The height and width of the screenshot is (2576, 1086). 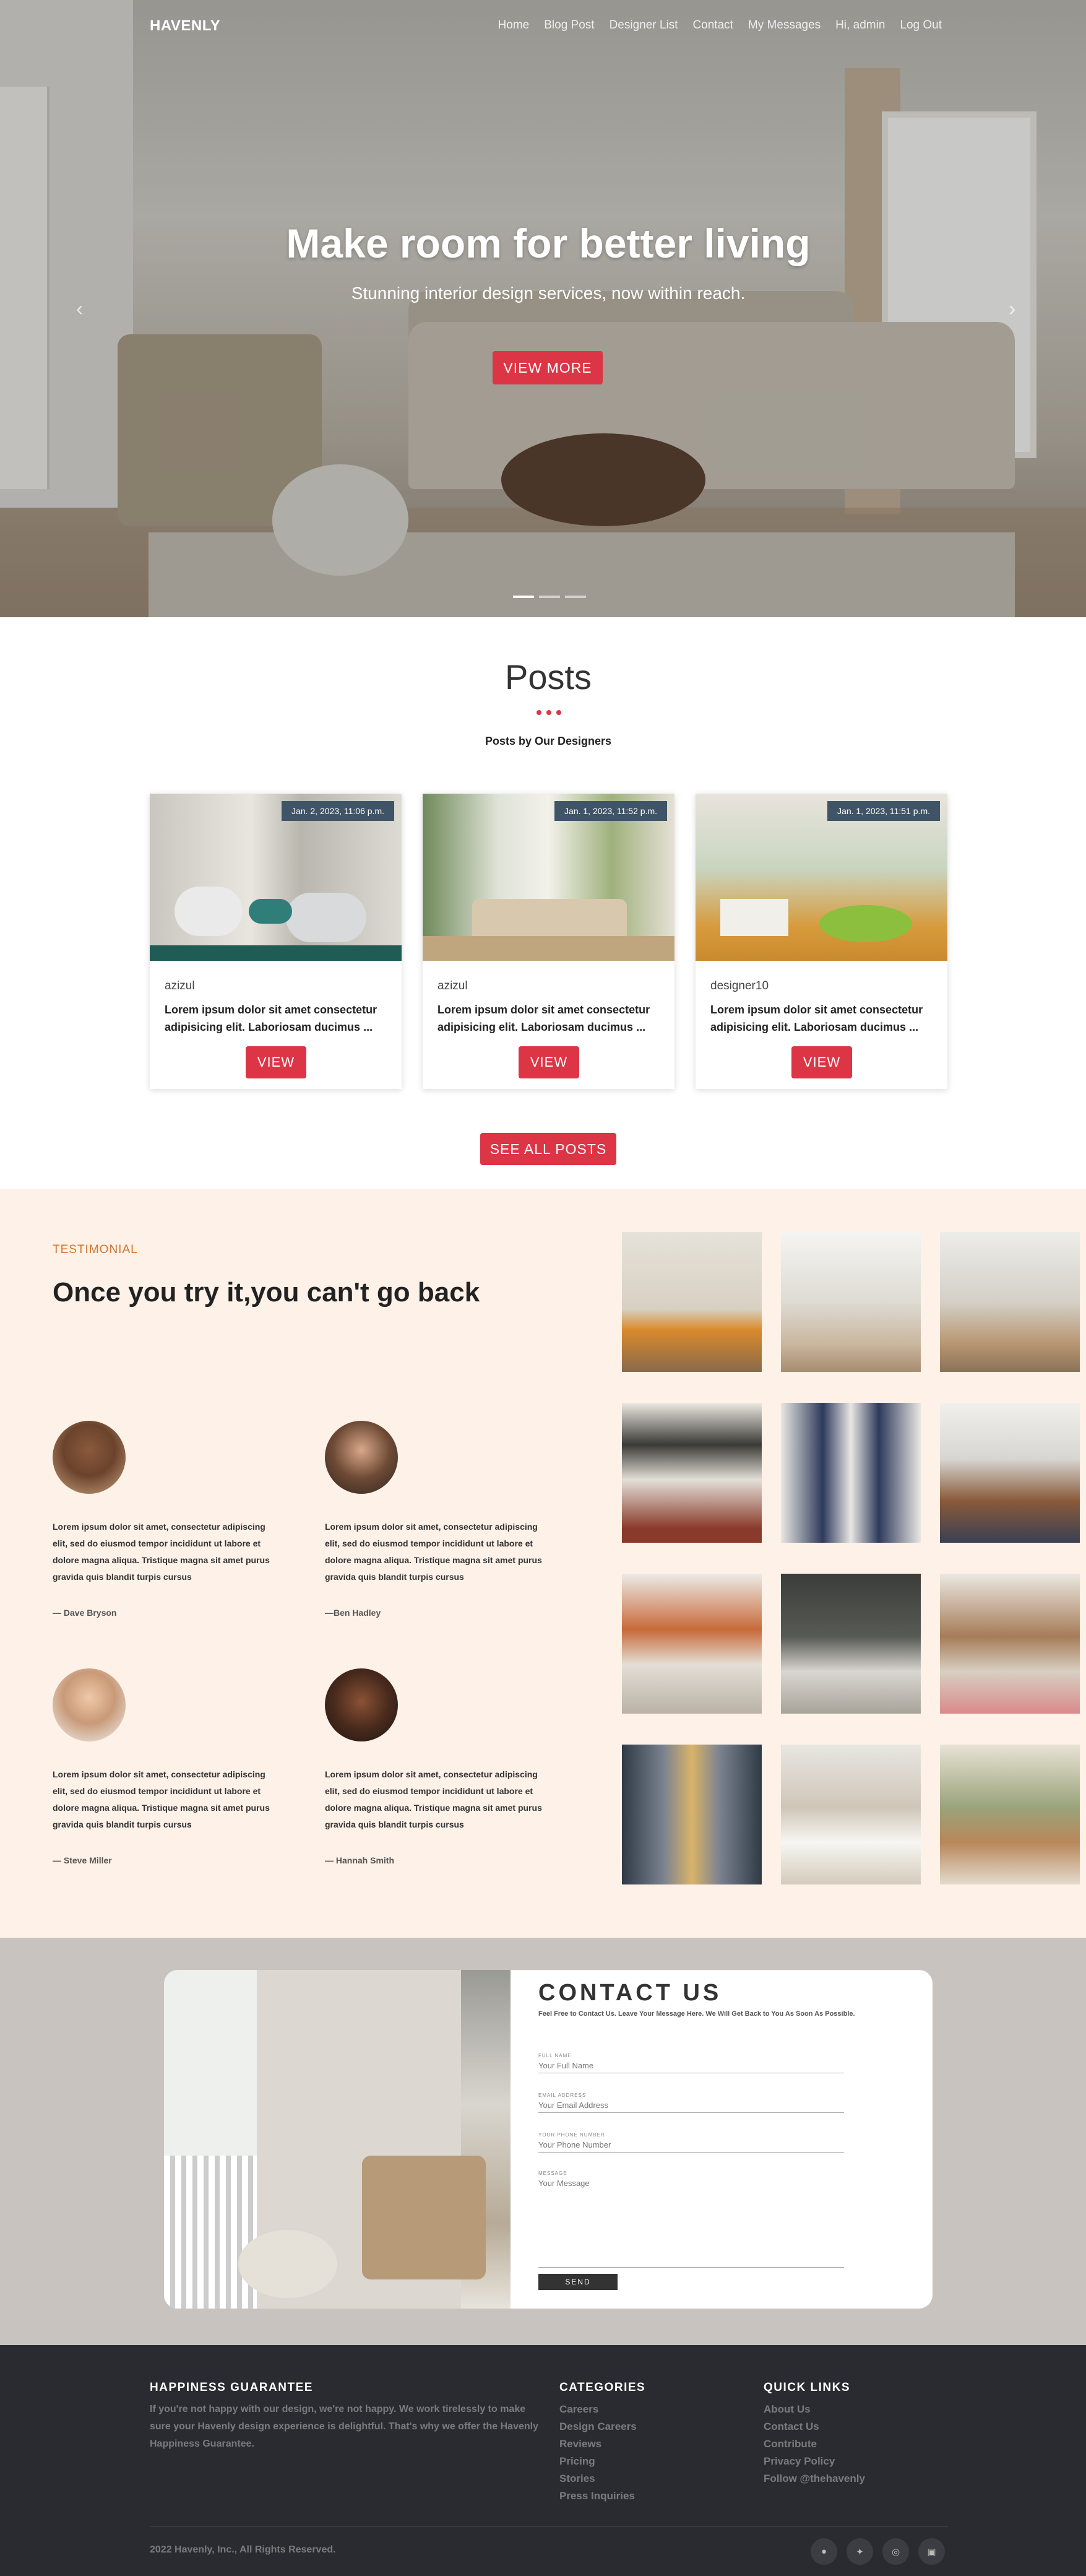 I want to click on send-button: SEND, so click(x=578, y=2282).